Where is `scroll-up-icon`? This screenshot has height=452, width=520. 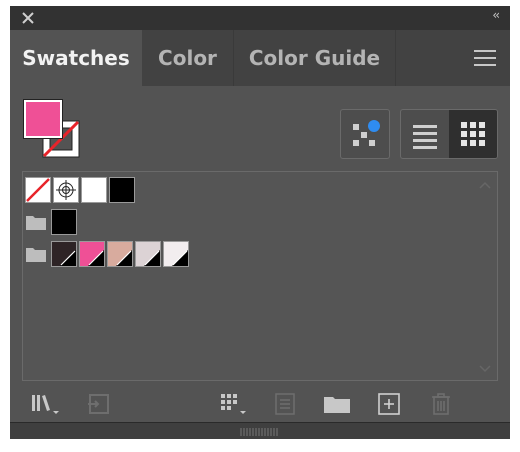
scroll-up-icon is located at coordinates (485, 185).